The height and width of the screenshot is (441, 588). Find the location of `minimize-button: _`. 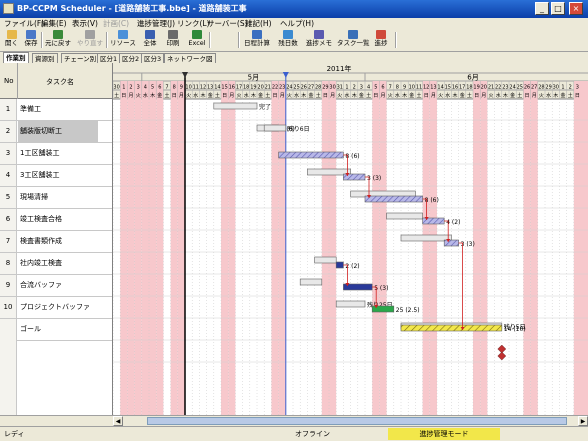

minimize-button: _ is located at coordinates (542, 8).